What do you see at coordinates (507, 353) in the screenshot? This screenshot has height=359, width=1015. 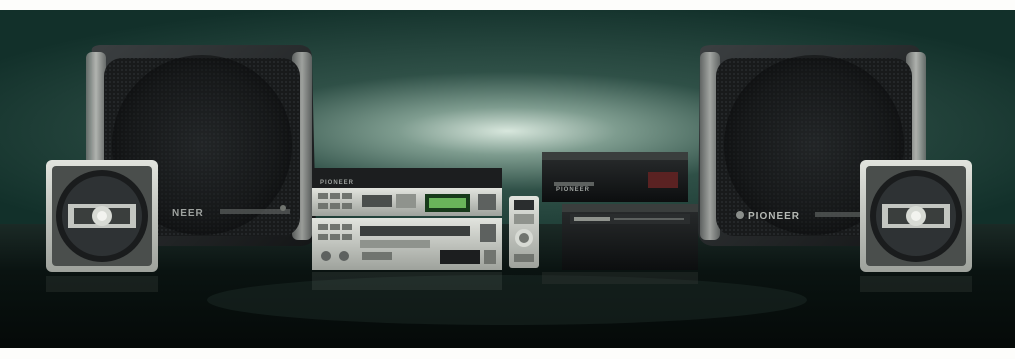 I see `bottom-margin` at bounding box center [507, 353].